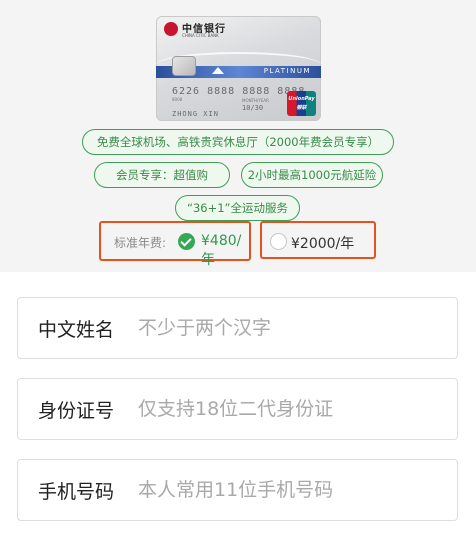 The width and height of the screenshot is (476, 533). I want to click on name-input, so click(288, 328).